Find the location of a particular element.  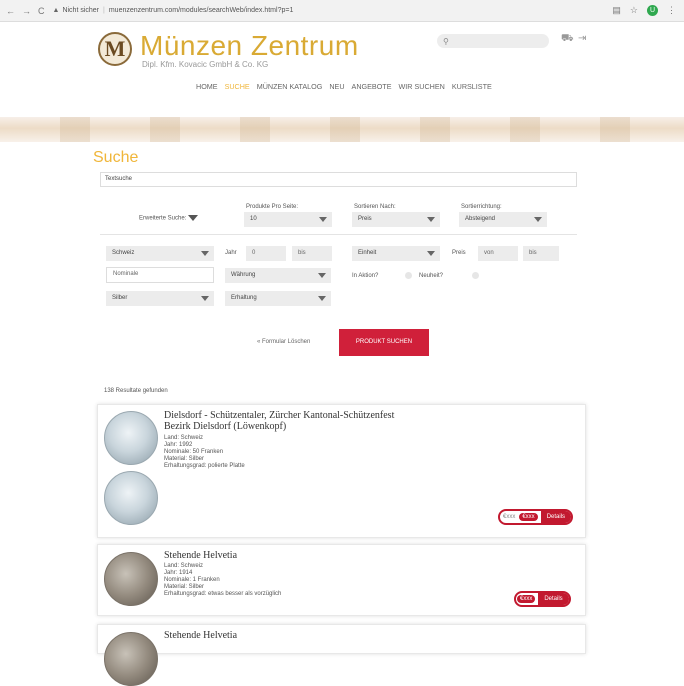

browser-nav: ← → C is located at coordinates (25, 11).